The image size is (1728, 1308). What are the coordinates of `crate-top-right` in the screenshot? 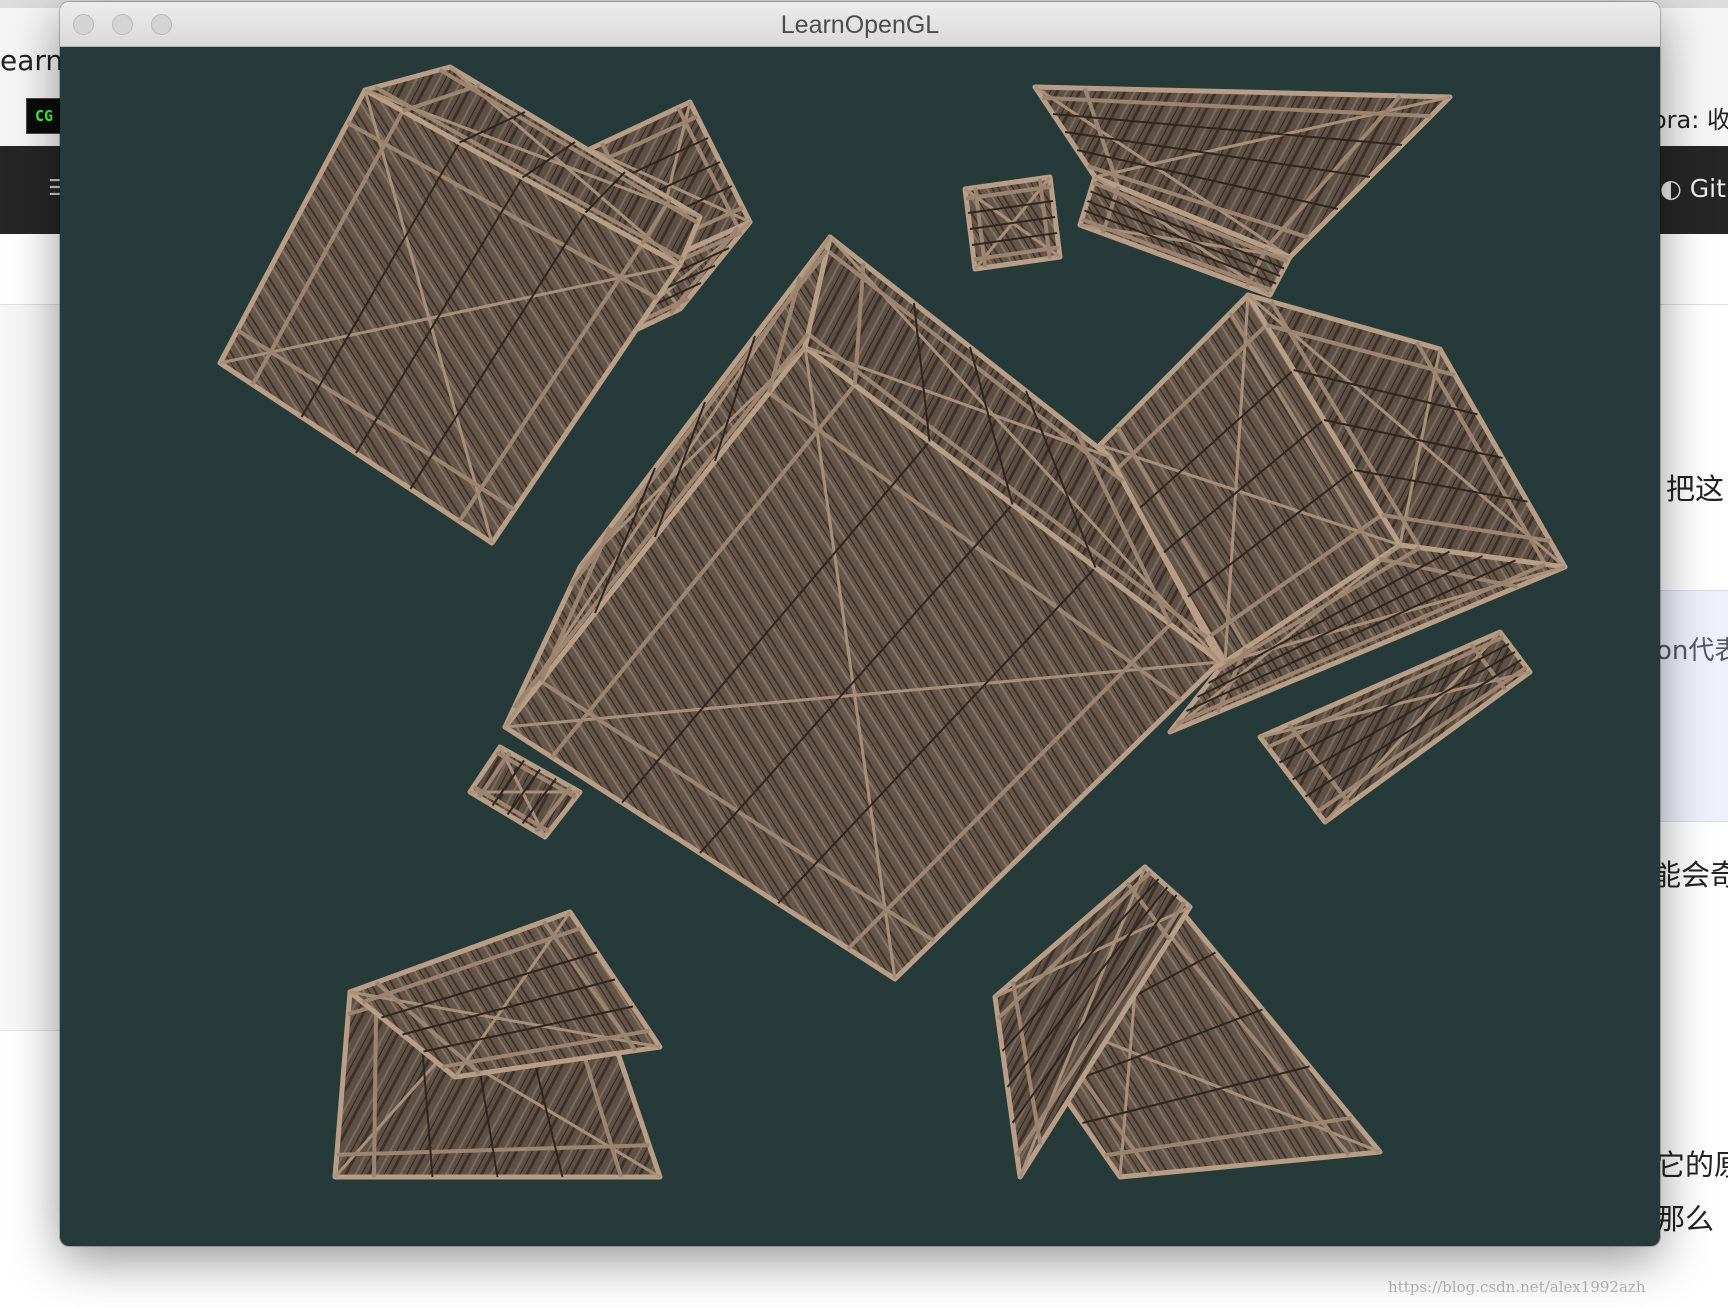 It's located at (1242, 191).